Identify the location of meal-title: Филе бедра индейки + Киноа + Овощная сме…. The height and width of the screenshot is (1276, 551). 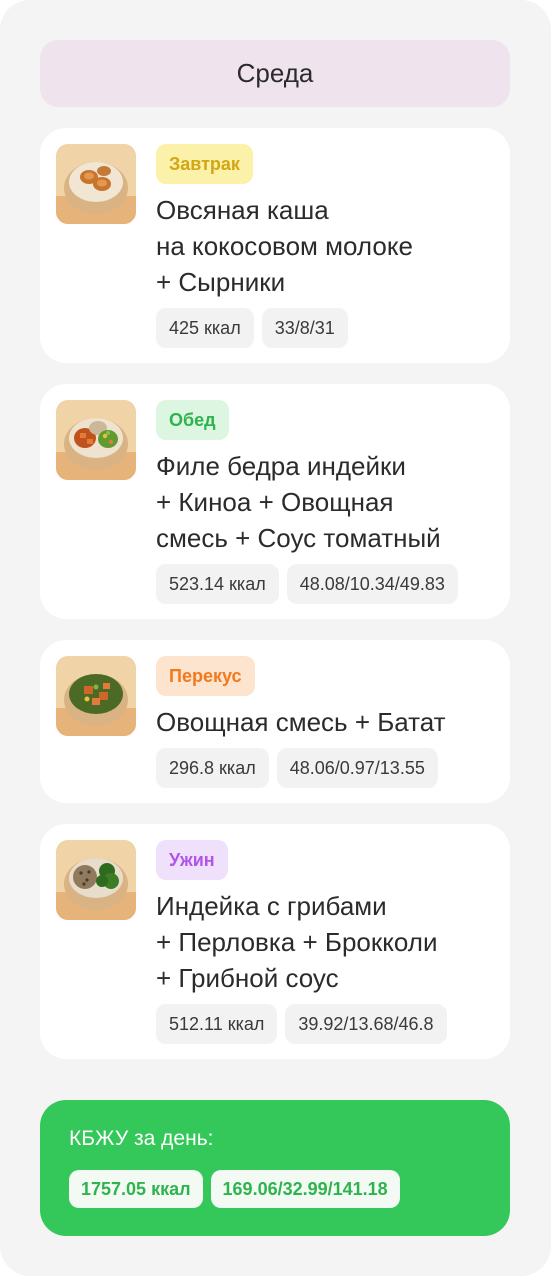
(328, 502).